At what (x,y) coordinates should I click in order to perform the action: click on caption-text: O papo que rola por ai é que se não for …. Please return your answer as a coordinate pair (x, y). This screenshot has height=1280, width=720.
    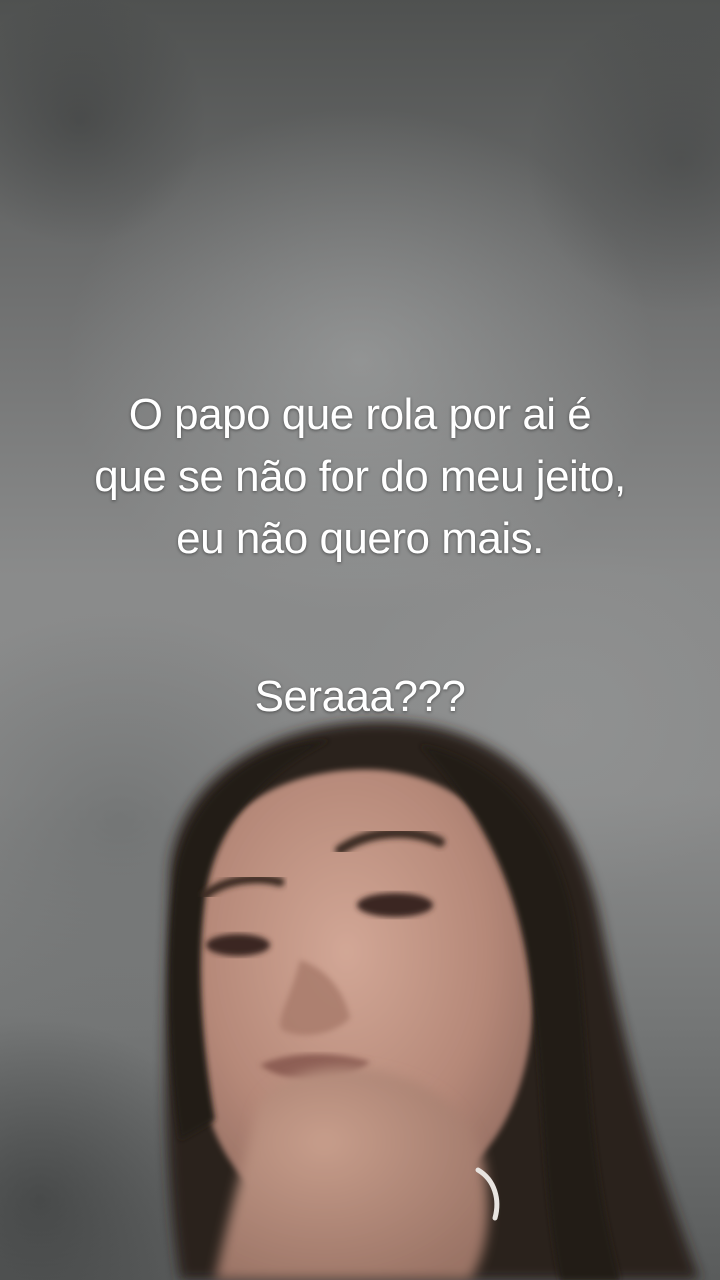
    Looking at the image, I should click on (360, 477).